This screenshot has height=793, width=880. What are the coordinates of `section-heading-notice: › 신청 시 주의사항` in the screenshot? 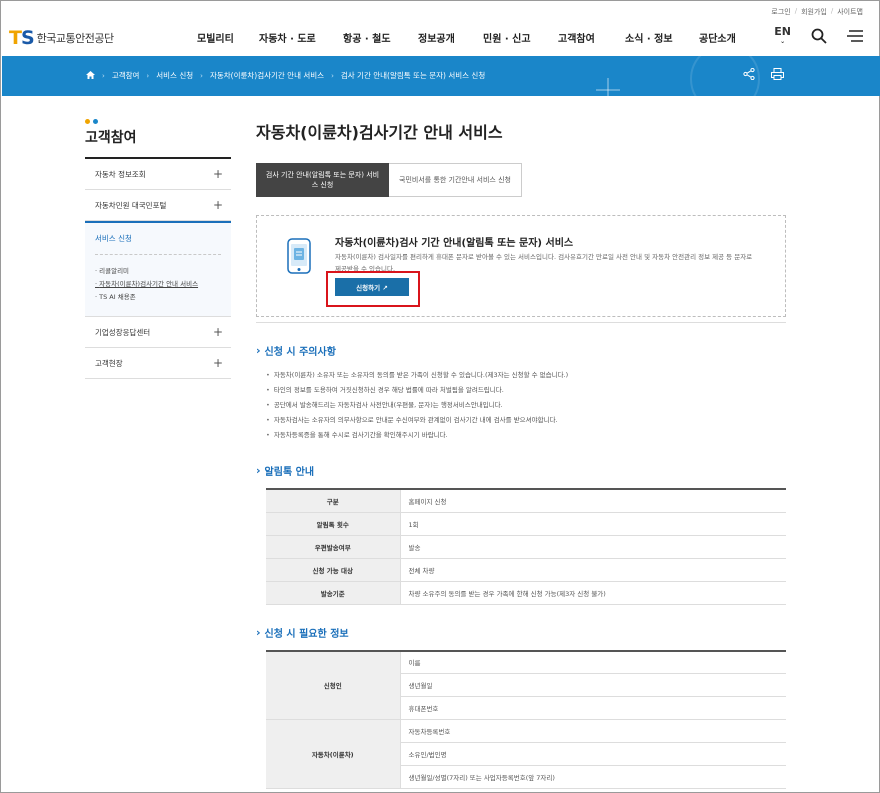 It's located at (296, 351).